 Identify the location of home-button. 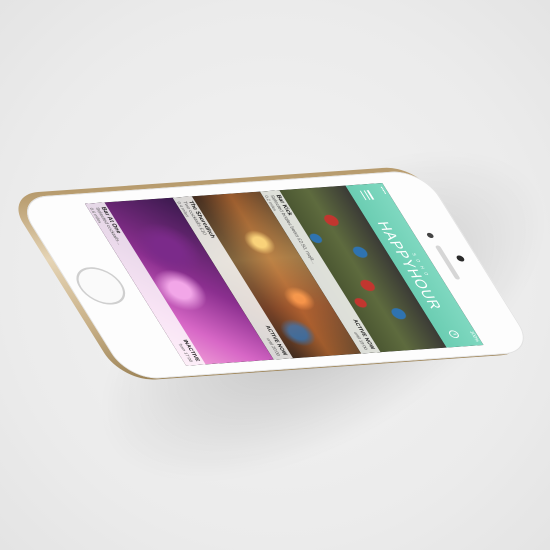
(100, 286).